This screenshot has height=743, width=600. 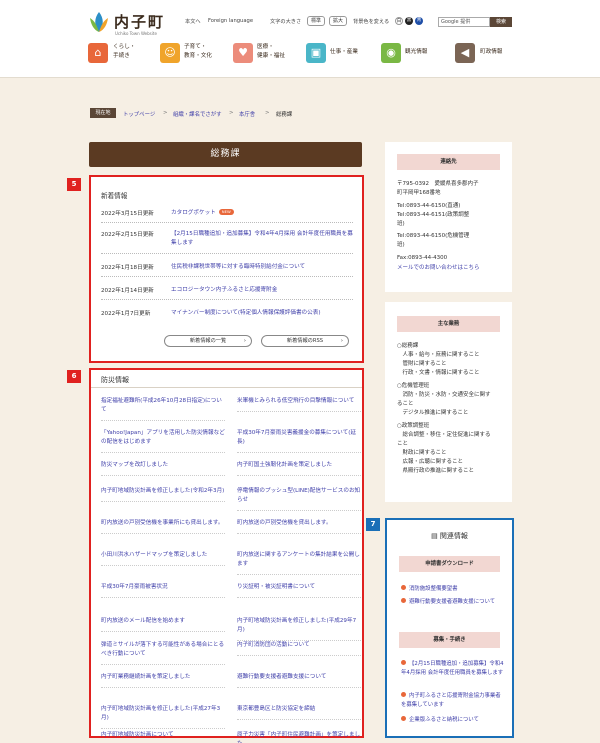 I want to click on duty-line: 行政・文書・情報に関すること, so click(x=438, y=373).